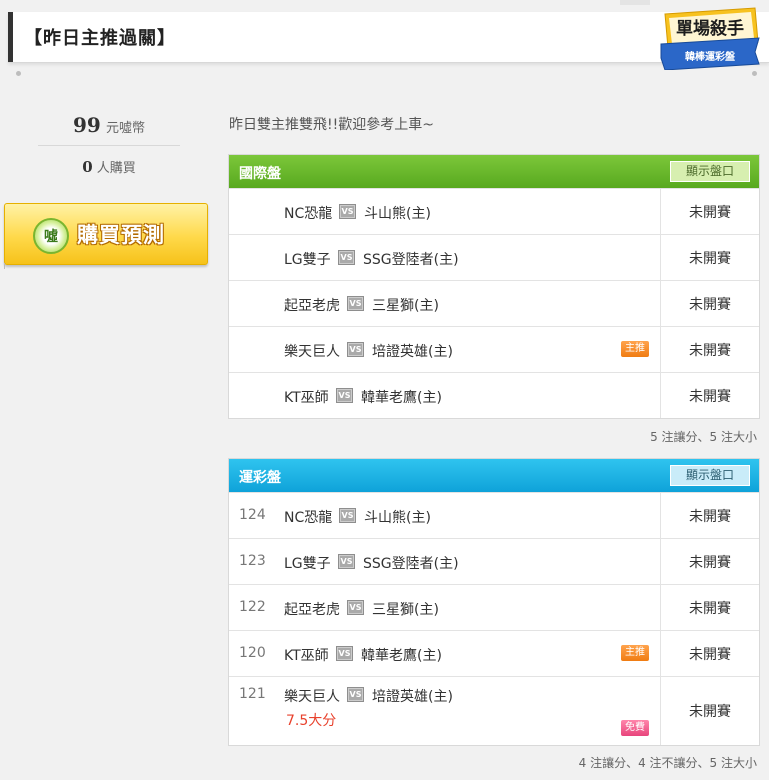  I want to click on match-number: 122, so click(252, 607).